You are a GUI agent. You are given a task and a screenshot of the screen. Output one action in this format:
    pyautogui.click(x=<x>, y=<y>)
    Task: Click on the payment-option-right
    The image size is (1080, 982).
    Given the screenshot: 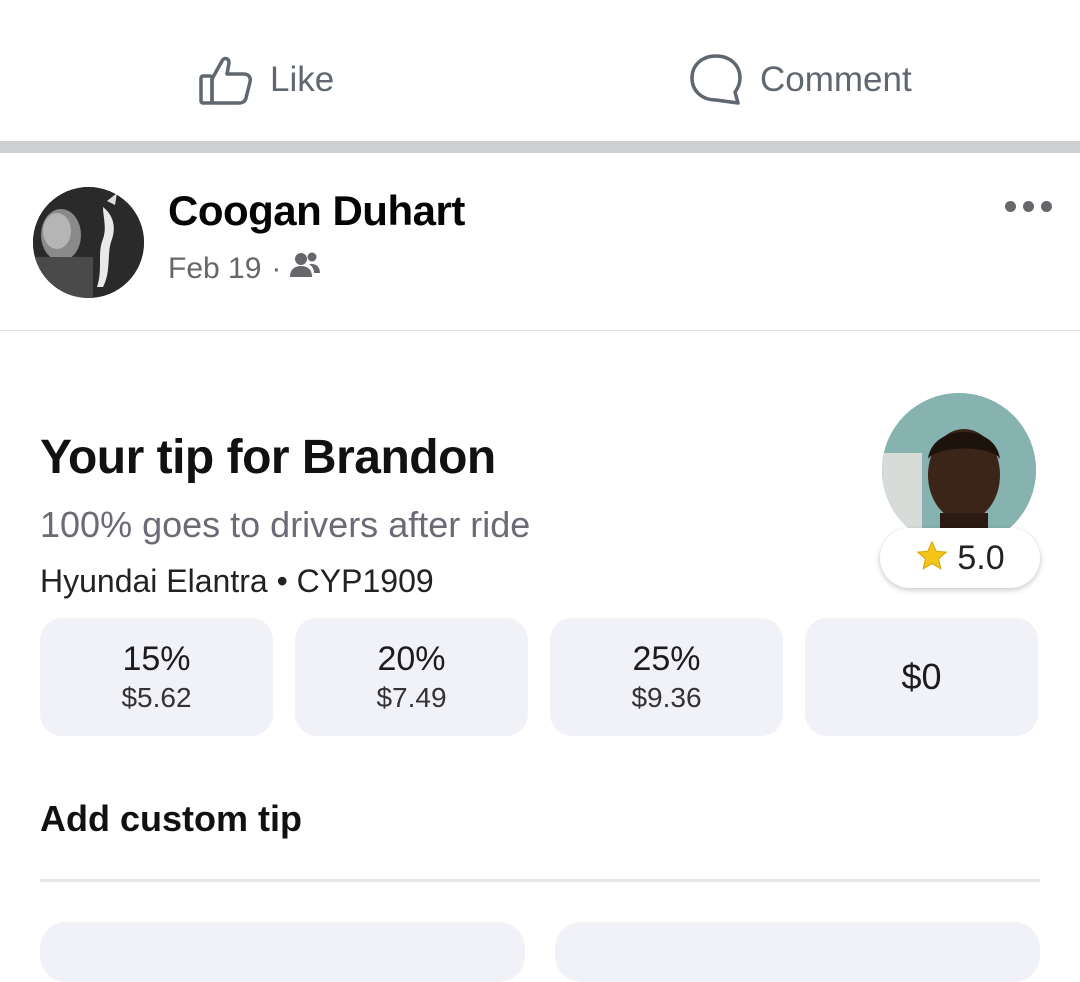 What is the action you would take?
    pyautogui.click(x=797, y=952)
    